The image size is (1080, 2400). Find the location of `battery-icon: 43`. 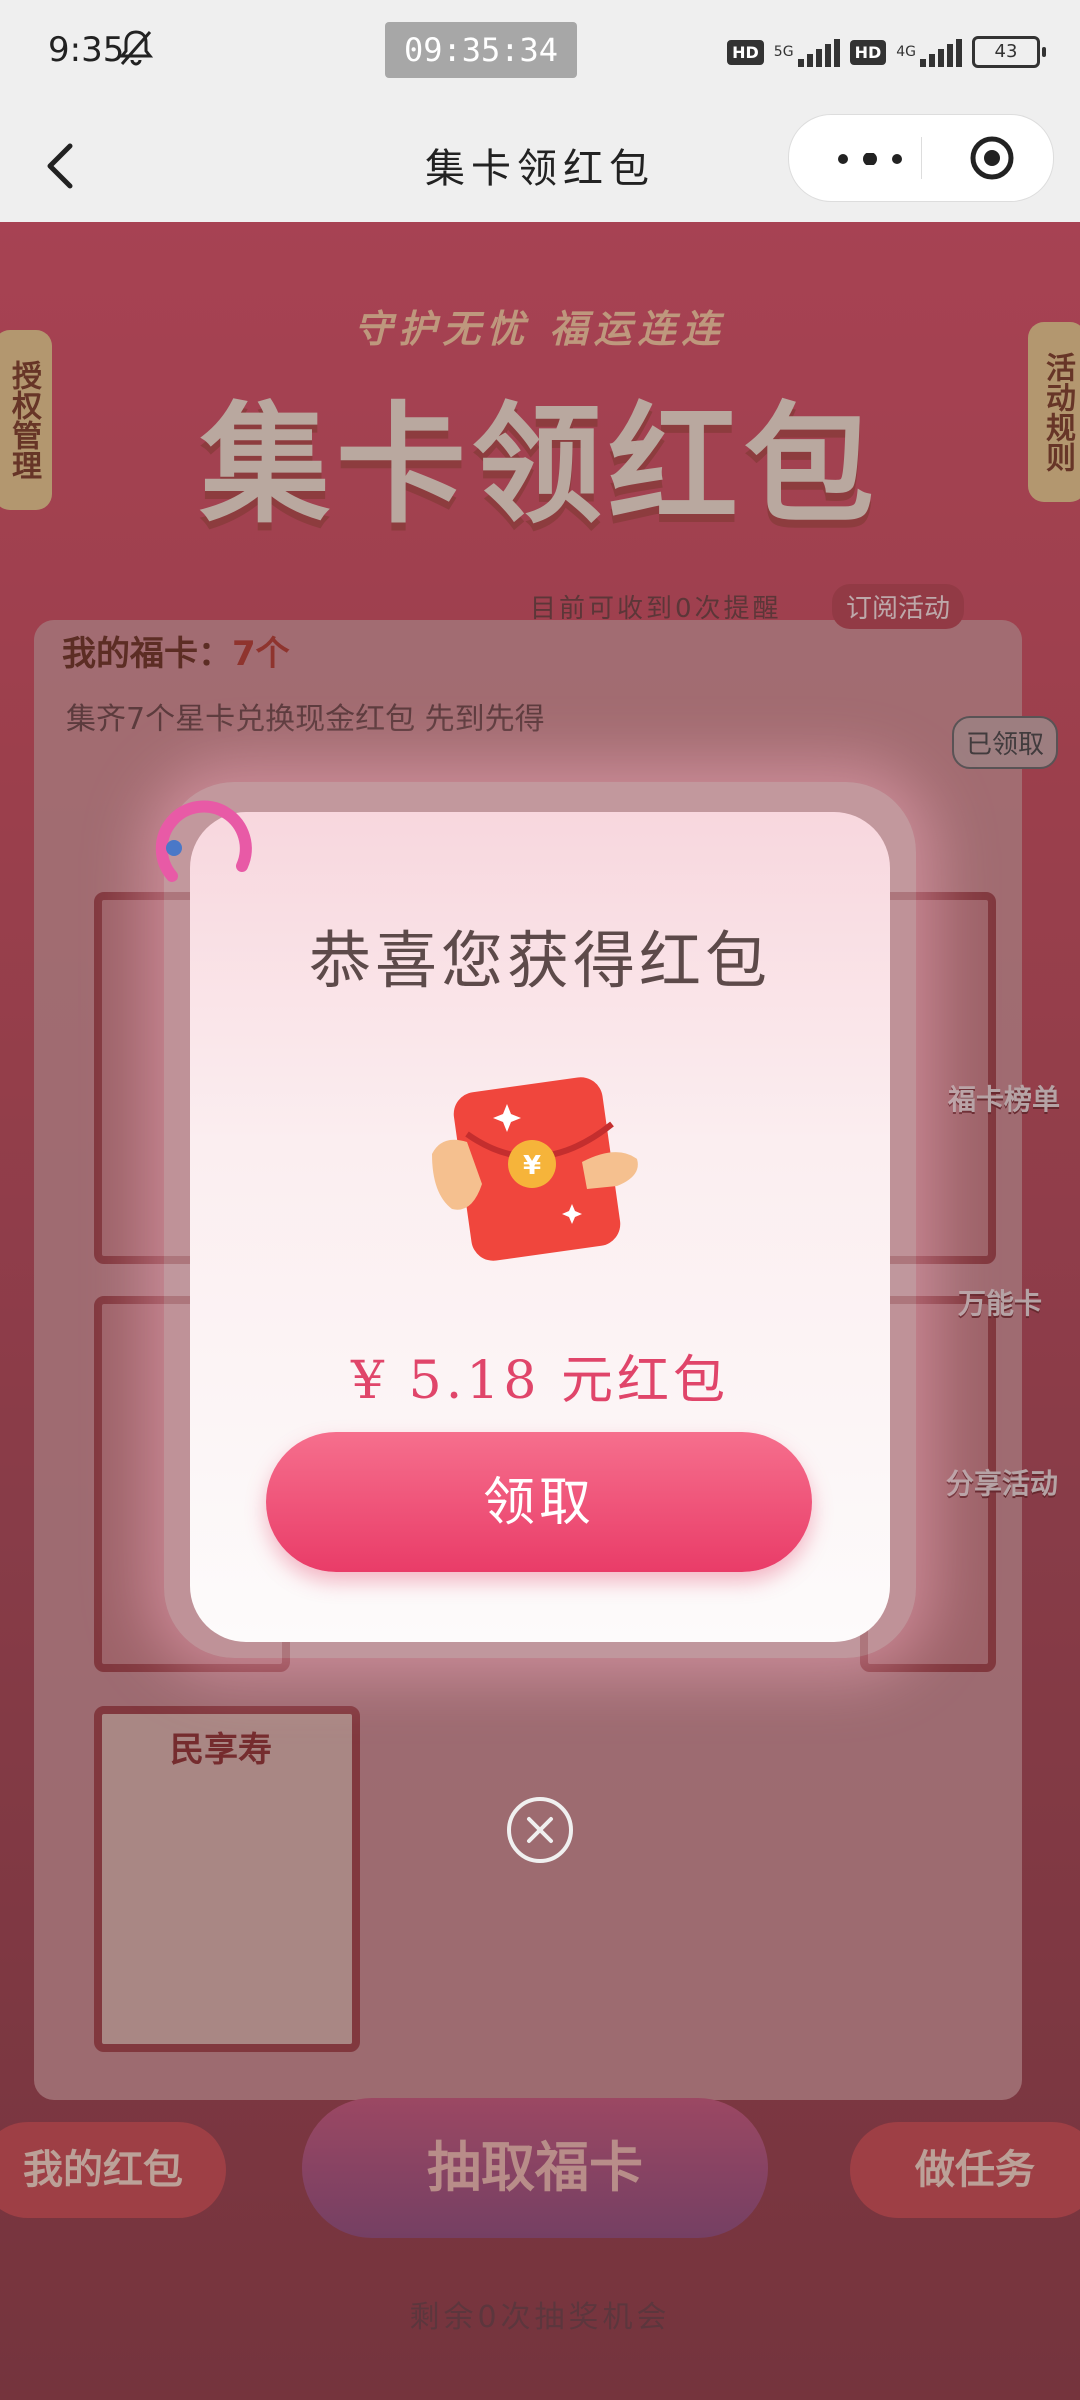

battery-icon: 43 is located at coordinates (1009, 52).